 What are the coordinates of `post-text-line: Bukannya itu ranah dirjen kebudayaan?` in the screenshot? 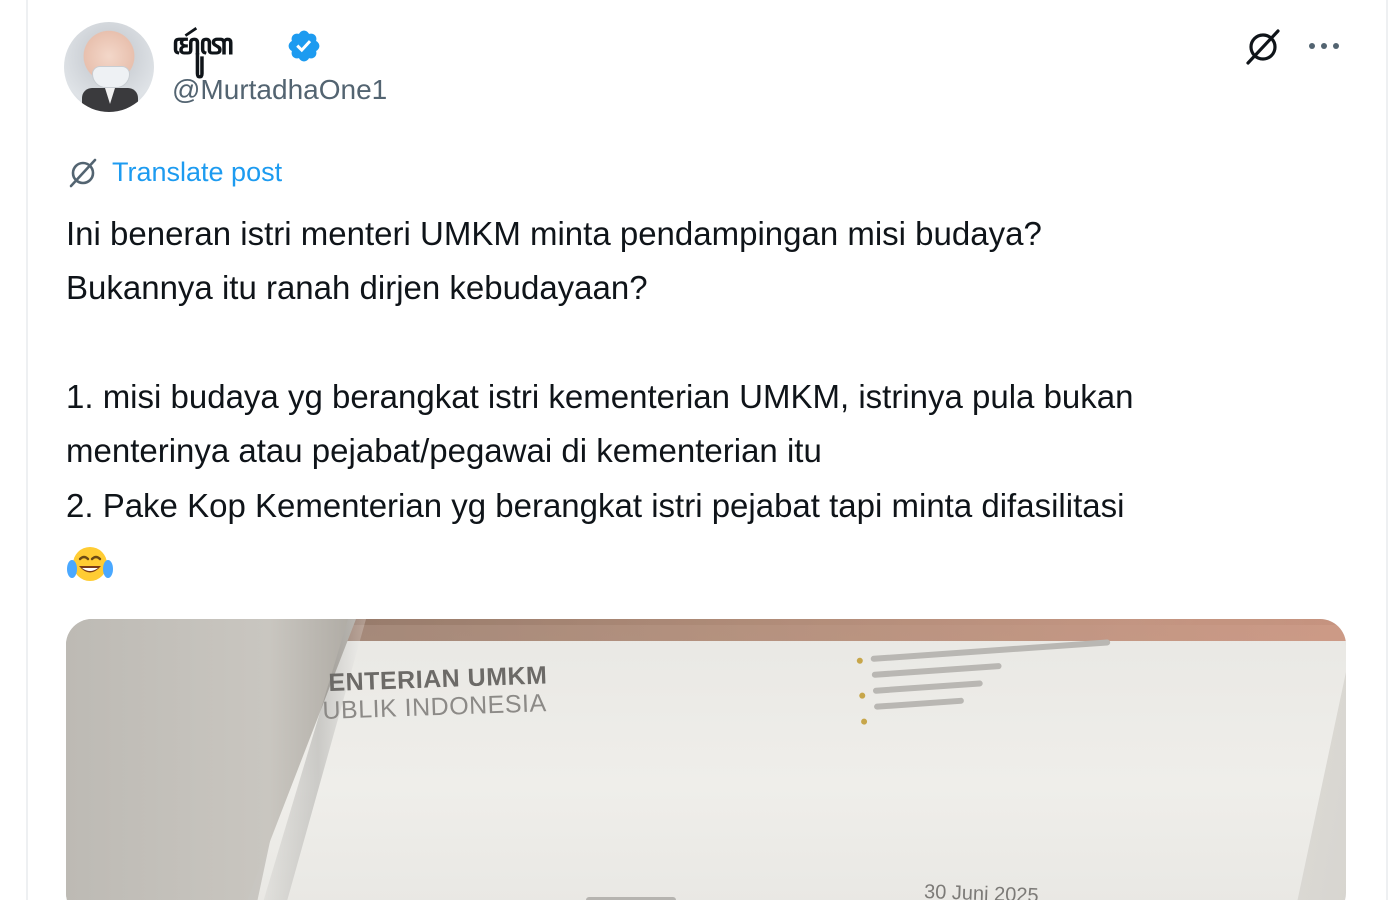 It's located at (357, 287).